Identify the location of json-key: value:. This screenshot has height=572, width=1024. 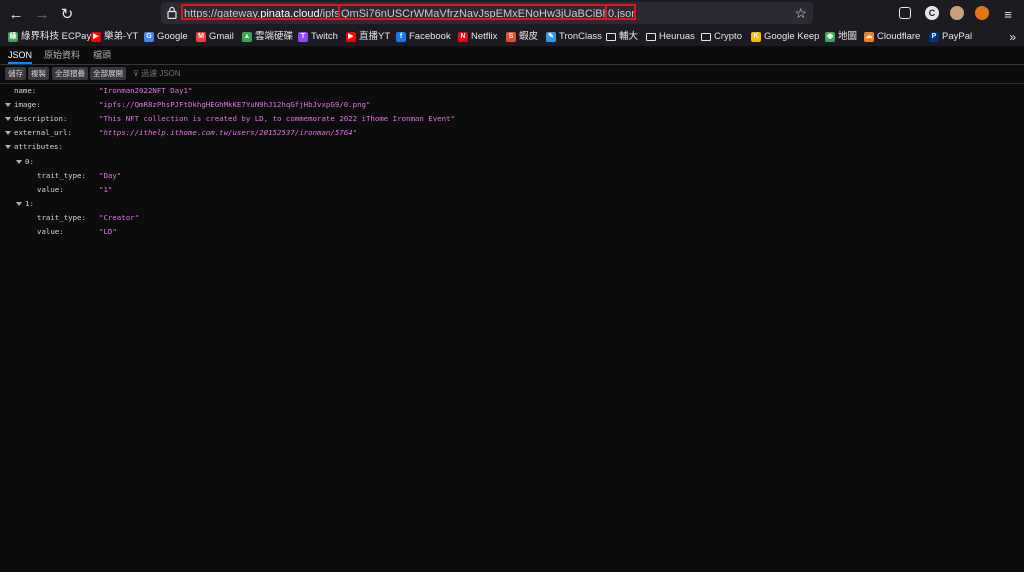
(50, 189).